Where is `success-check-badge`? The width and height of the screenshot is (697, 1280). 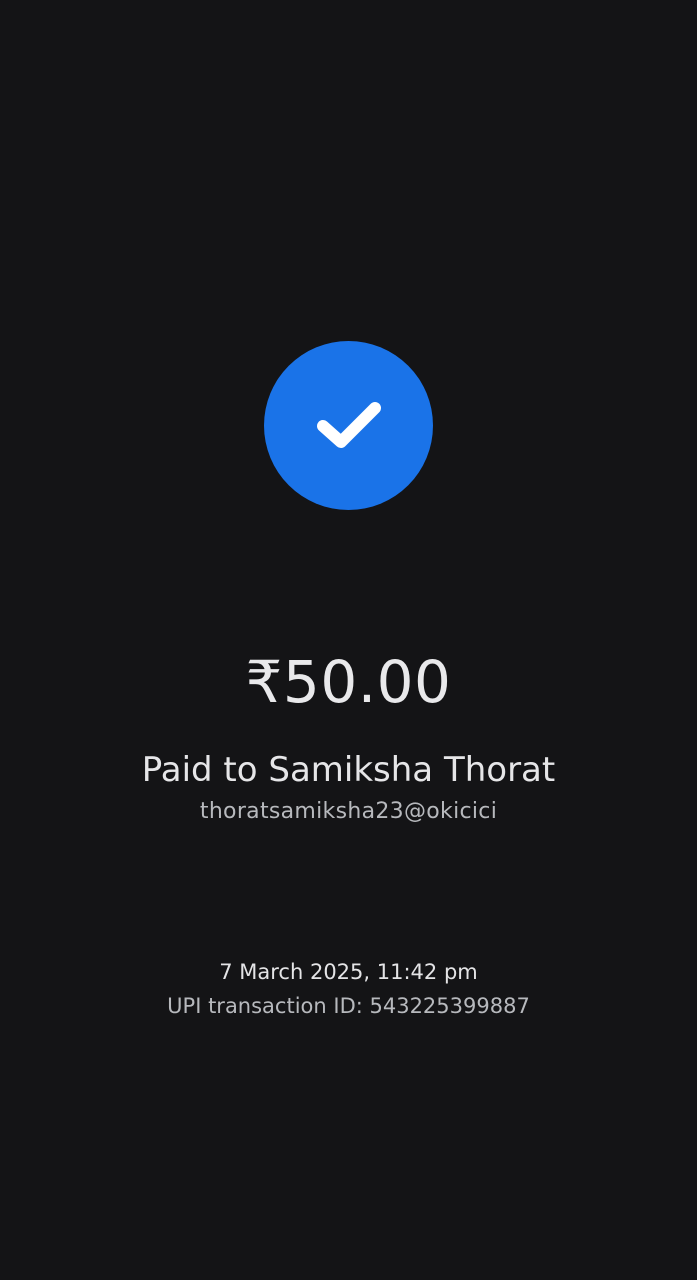 success-check-badge is located at coordinates (348, 425).